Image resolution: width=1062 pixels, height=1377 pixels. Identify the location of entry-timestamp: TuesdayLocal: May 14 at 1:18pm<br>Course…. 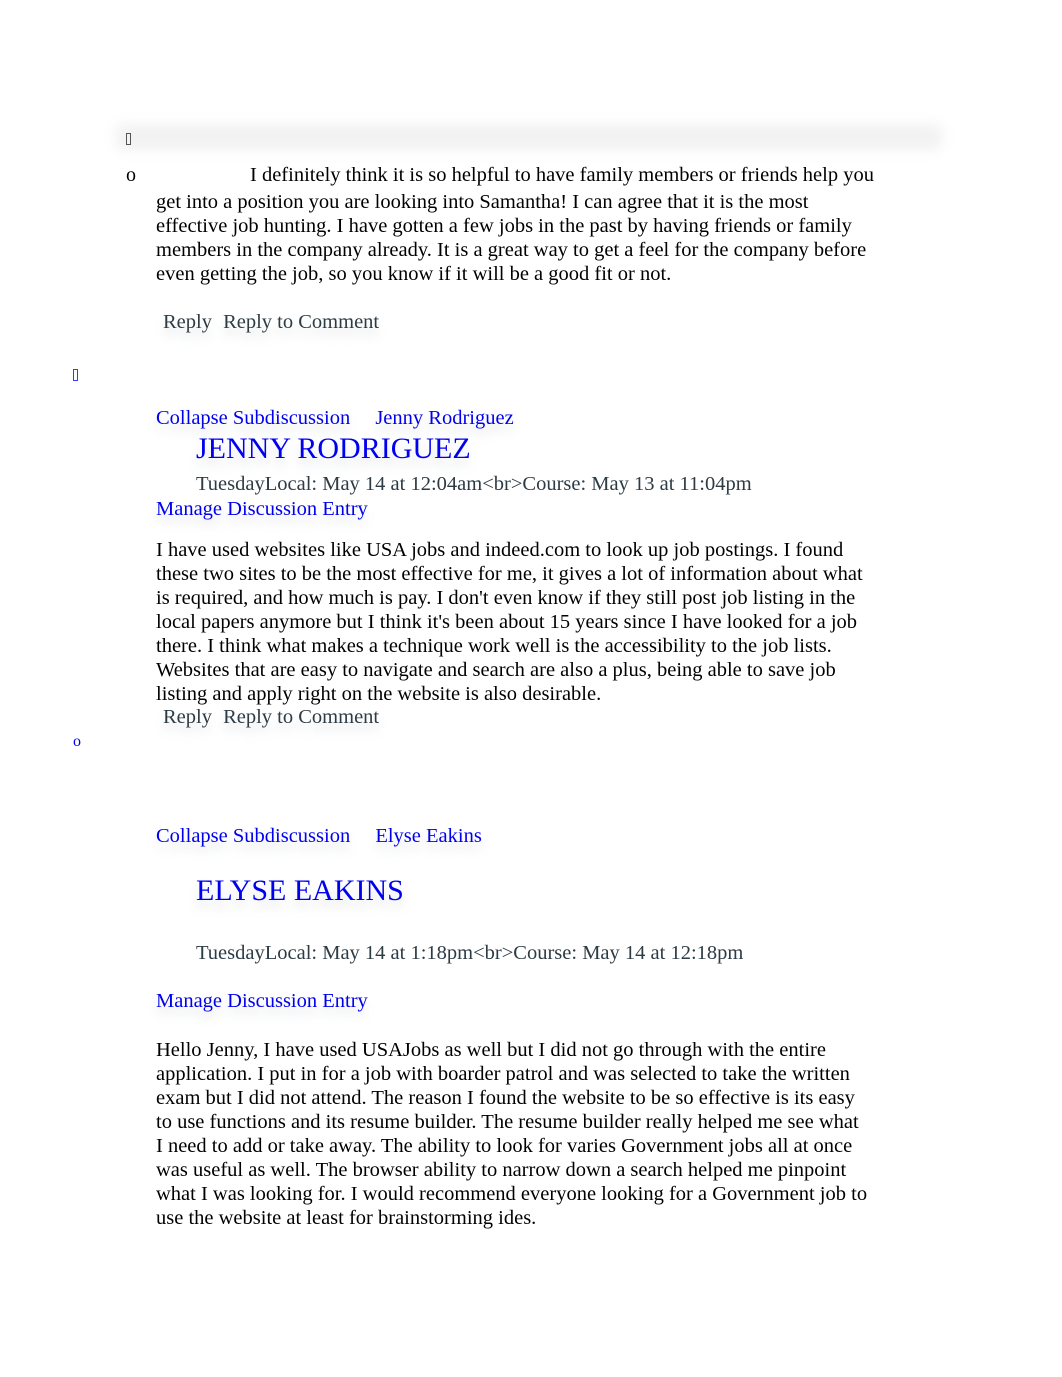
(470, 953).